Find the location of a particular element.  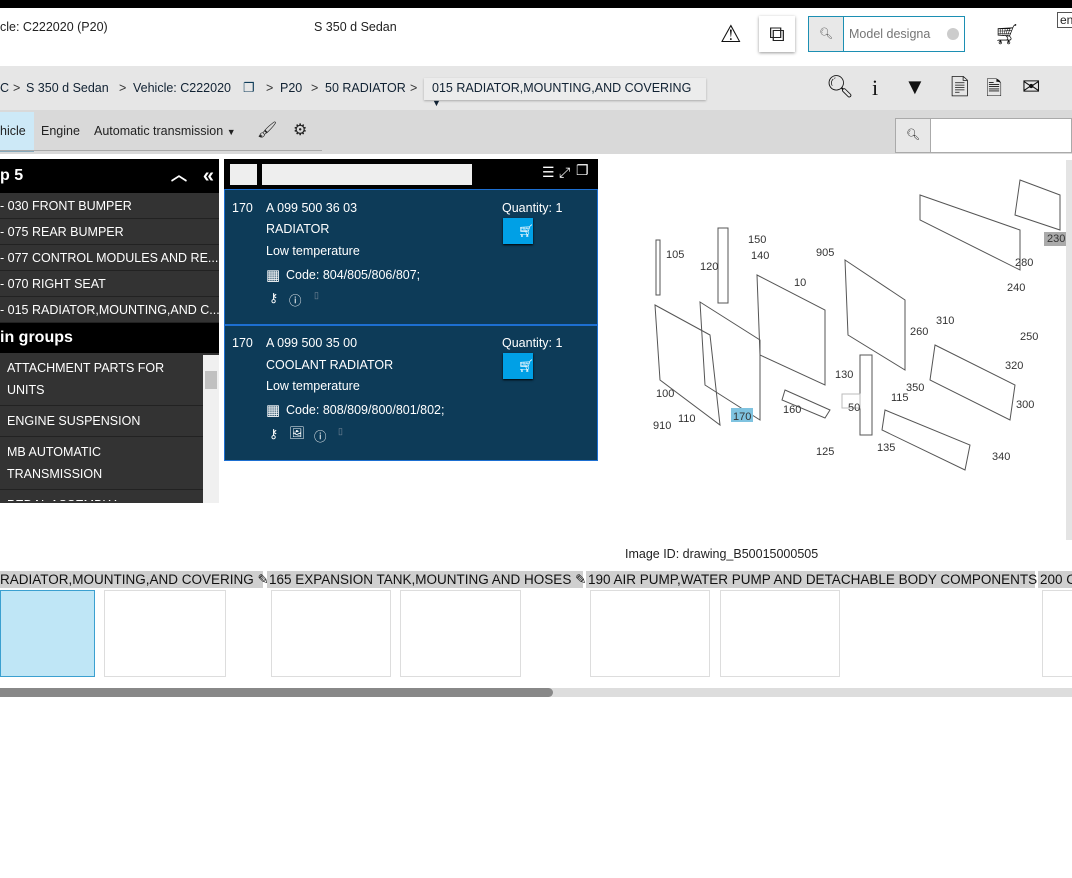

copy-button: ⧉ is located at coordinates (777, 34).